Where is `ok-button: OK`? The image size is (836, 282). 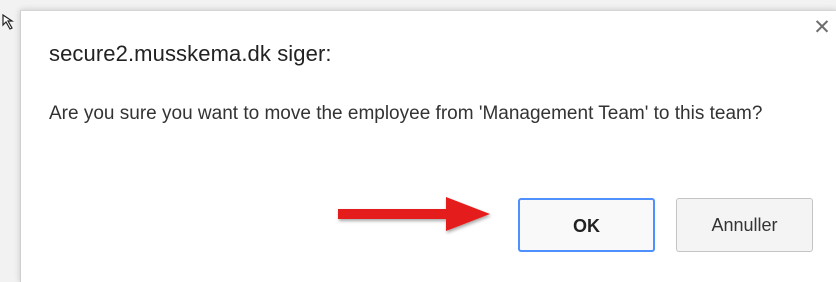 ok-button: OK is located at coordinates (586, 225).